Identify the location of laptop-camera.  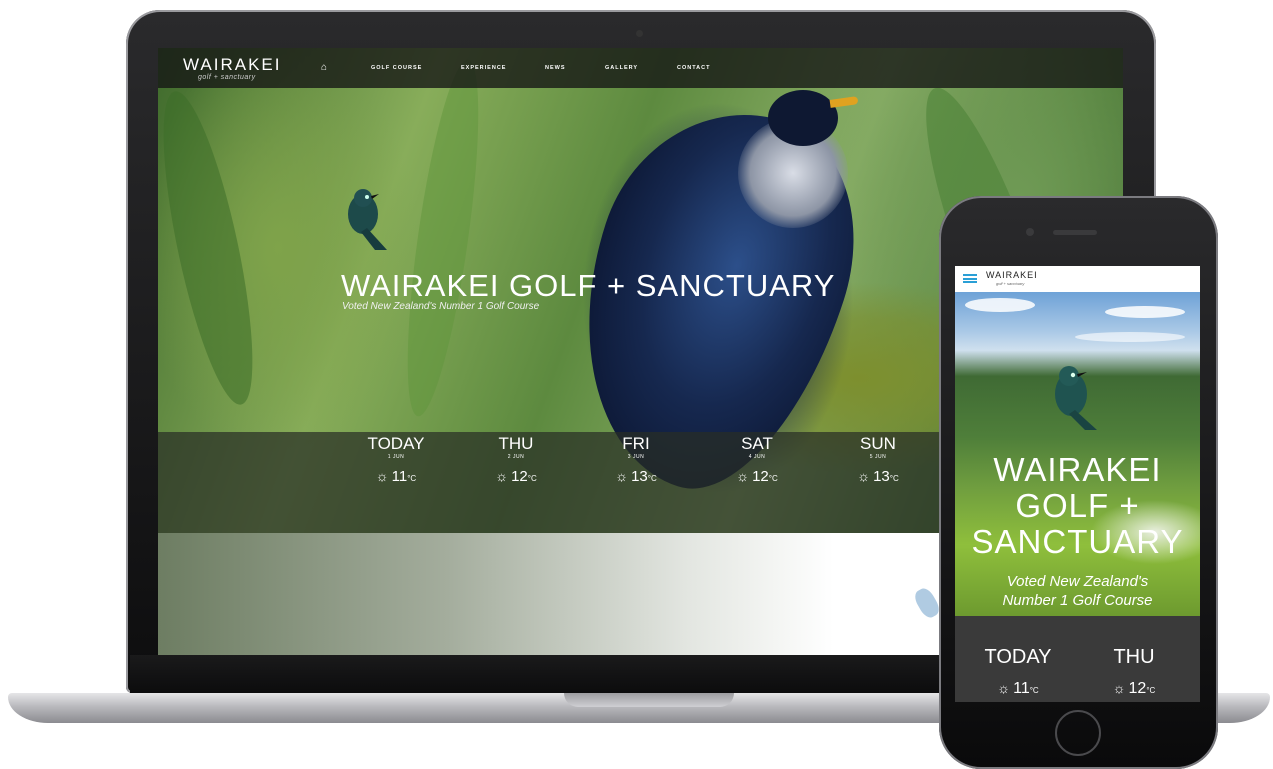
(639, 33).